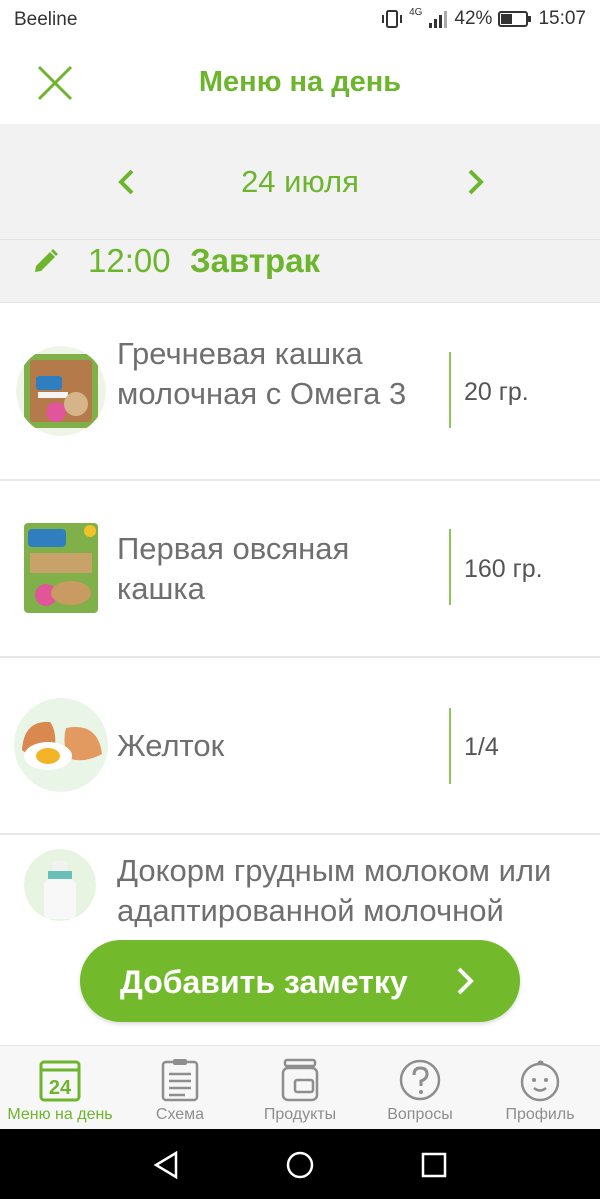 The height and width of the screenshot is (1199, 600). I want to click on meal-name: Завтрак, so click(255, 260).